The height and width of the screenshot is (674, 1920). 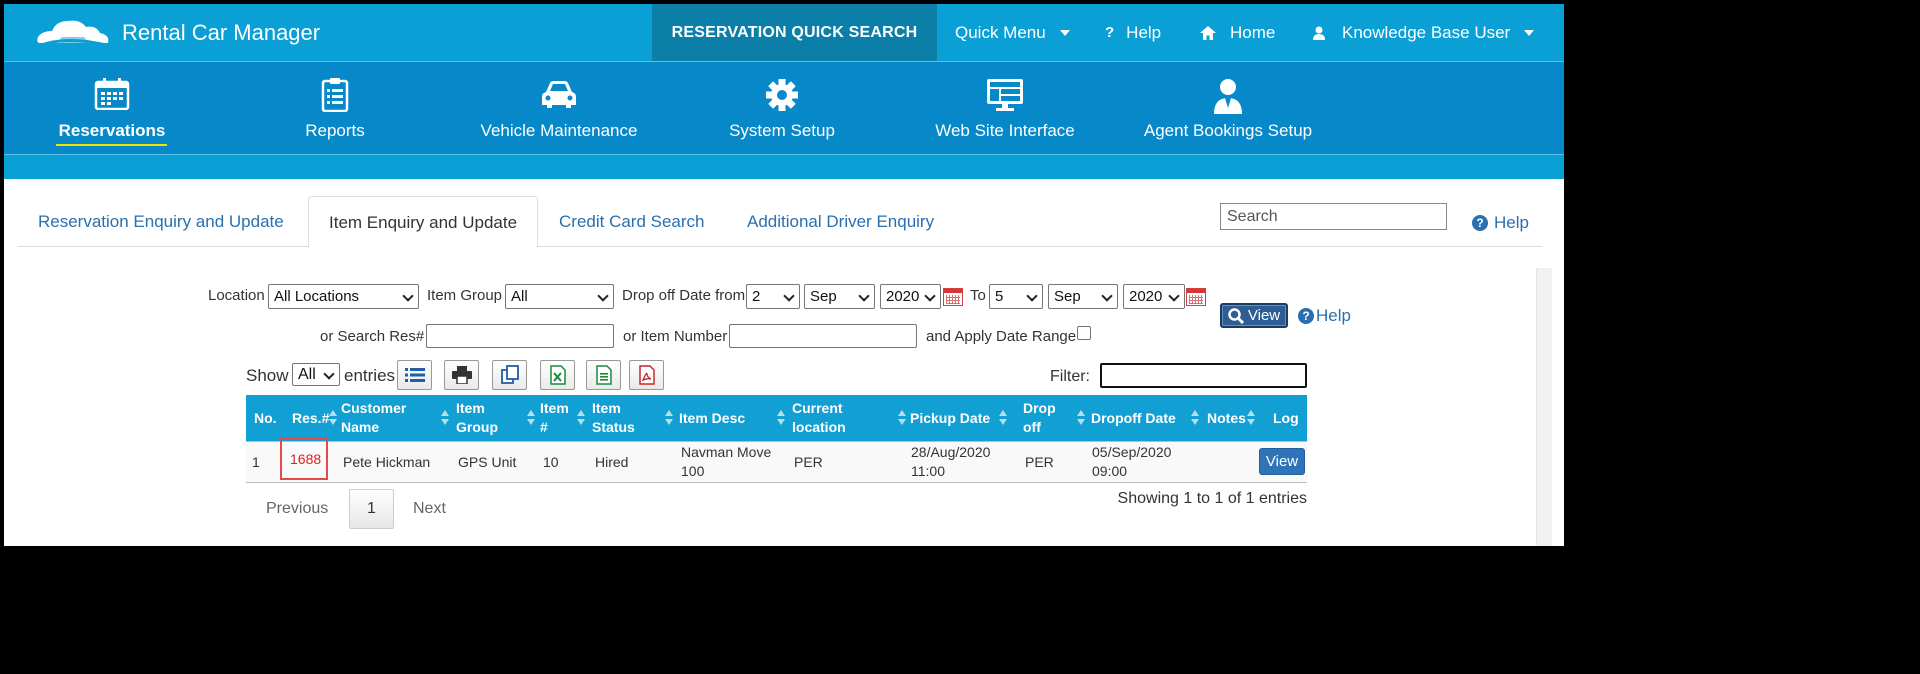 What do you see at coordinates (486, 418) in the screenshot?
I see `column-header: Item Group` at bounding box center [486, 418].